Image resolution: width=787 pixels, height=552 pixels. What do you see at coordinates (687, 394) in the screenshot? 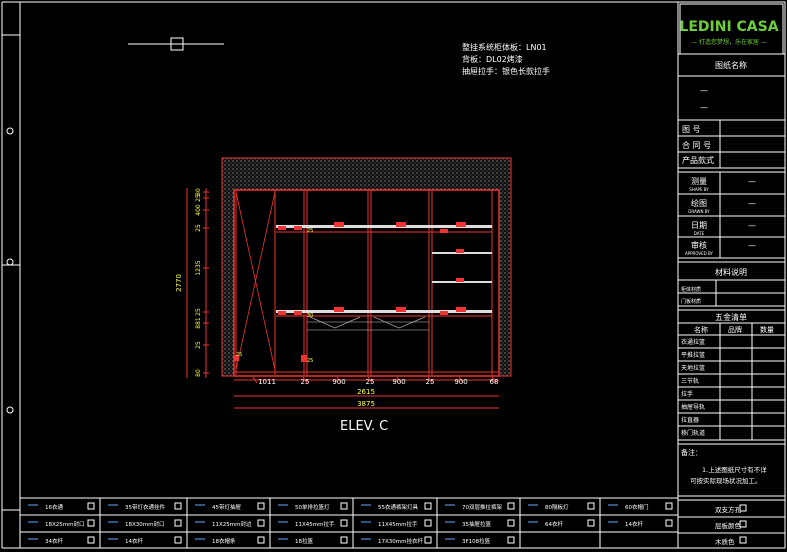
I see `hardware-row-label: 拉手` at bounding box center [687, 394].